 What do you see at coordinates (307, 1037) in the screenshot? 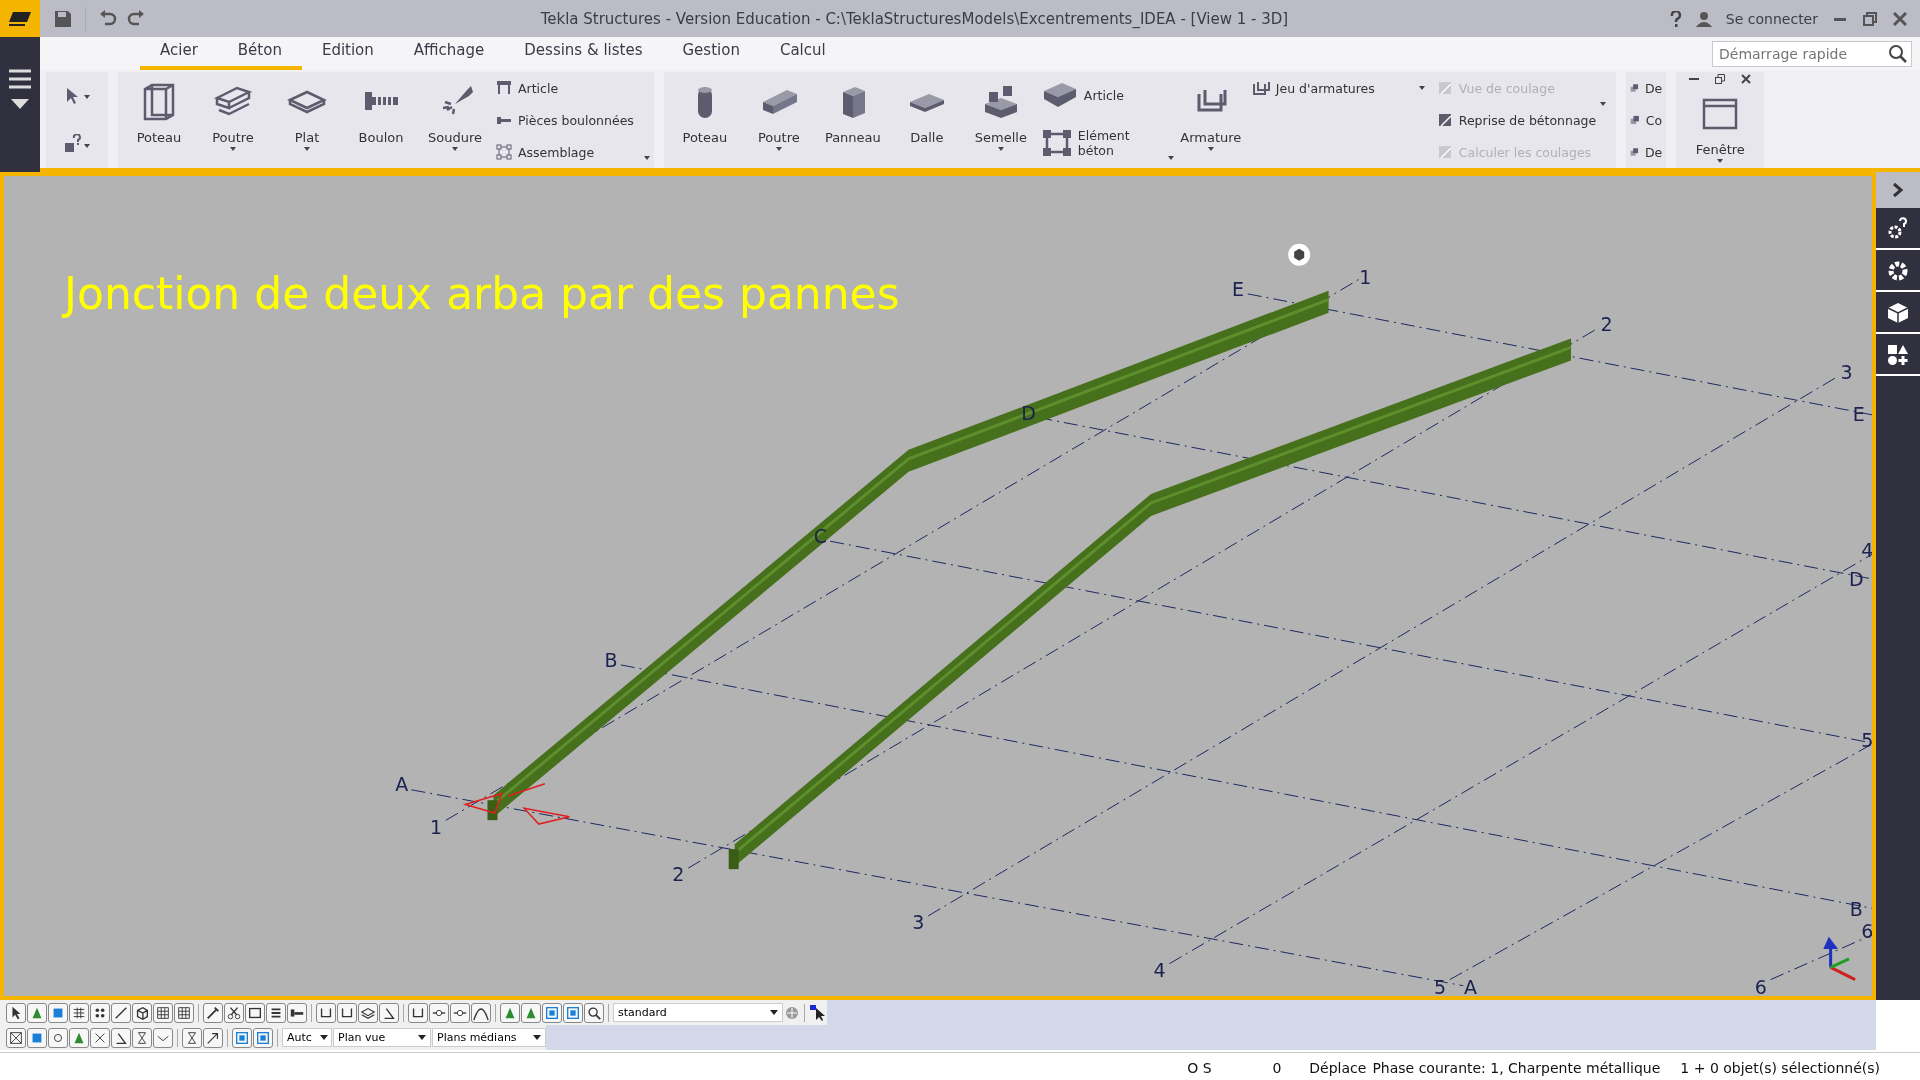
I see `snap-depth-dropdown: Autc` at bounding box center [307, 1037].